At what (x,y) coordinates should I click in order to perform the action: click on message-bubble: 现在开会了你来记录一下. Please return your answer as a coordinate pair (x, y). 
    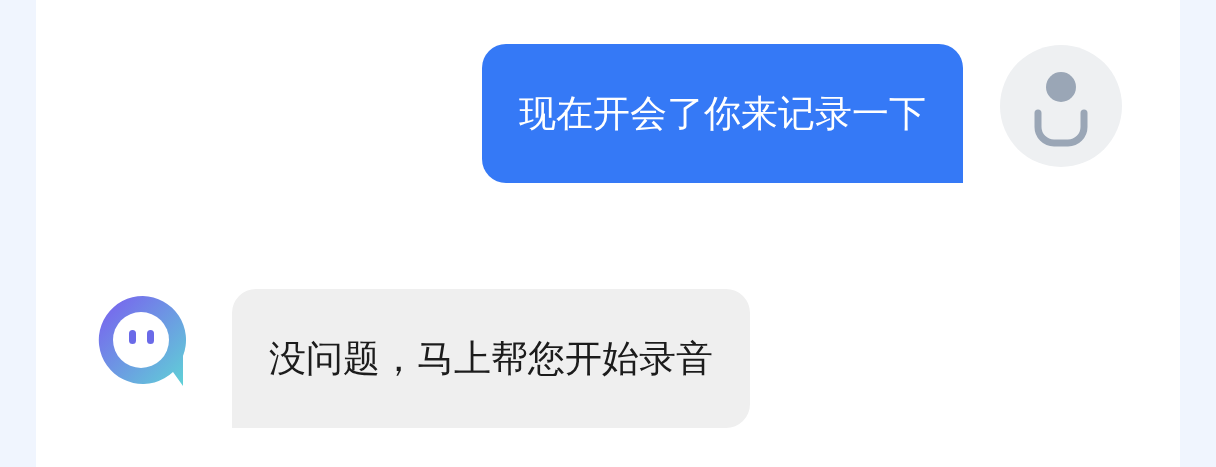
    Looking at the image, I should click on (722, 113).